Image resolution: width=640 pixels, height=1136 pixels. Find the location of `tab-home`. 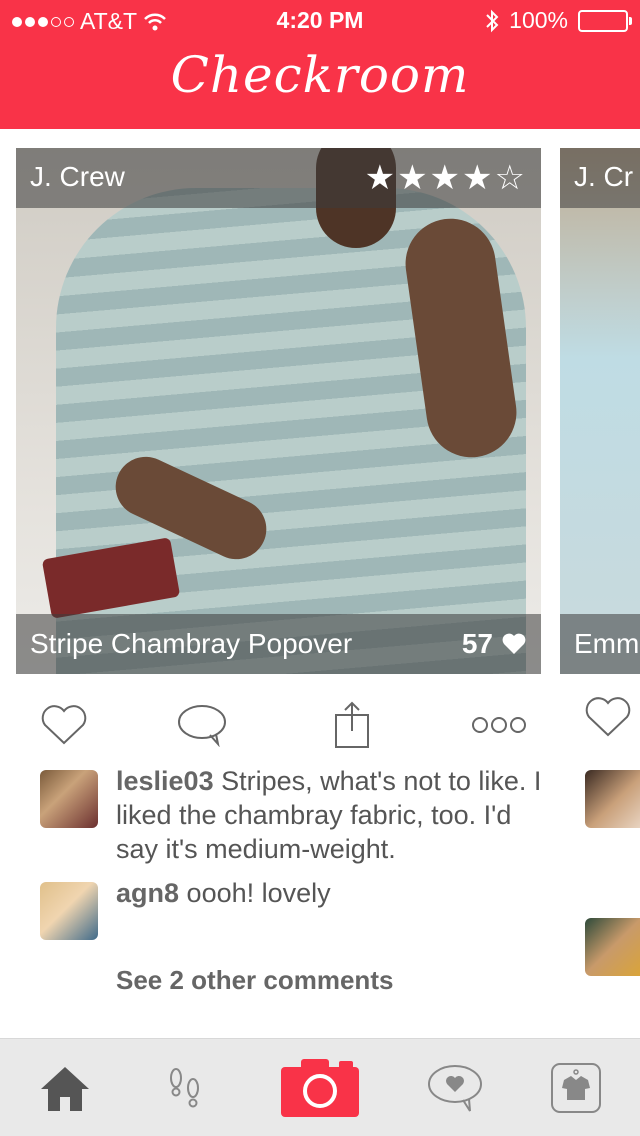

tab-home is located at coordinates (65, 1087).